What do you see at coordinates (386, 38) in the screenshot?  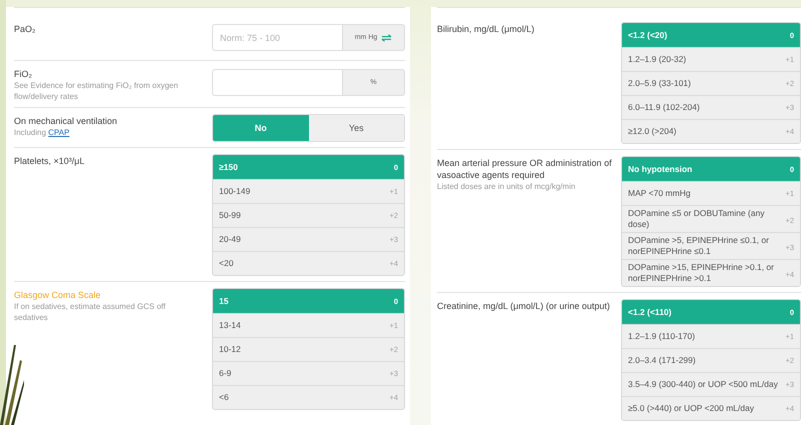 I see `swap-icon` at bounding box center [386, 38].